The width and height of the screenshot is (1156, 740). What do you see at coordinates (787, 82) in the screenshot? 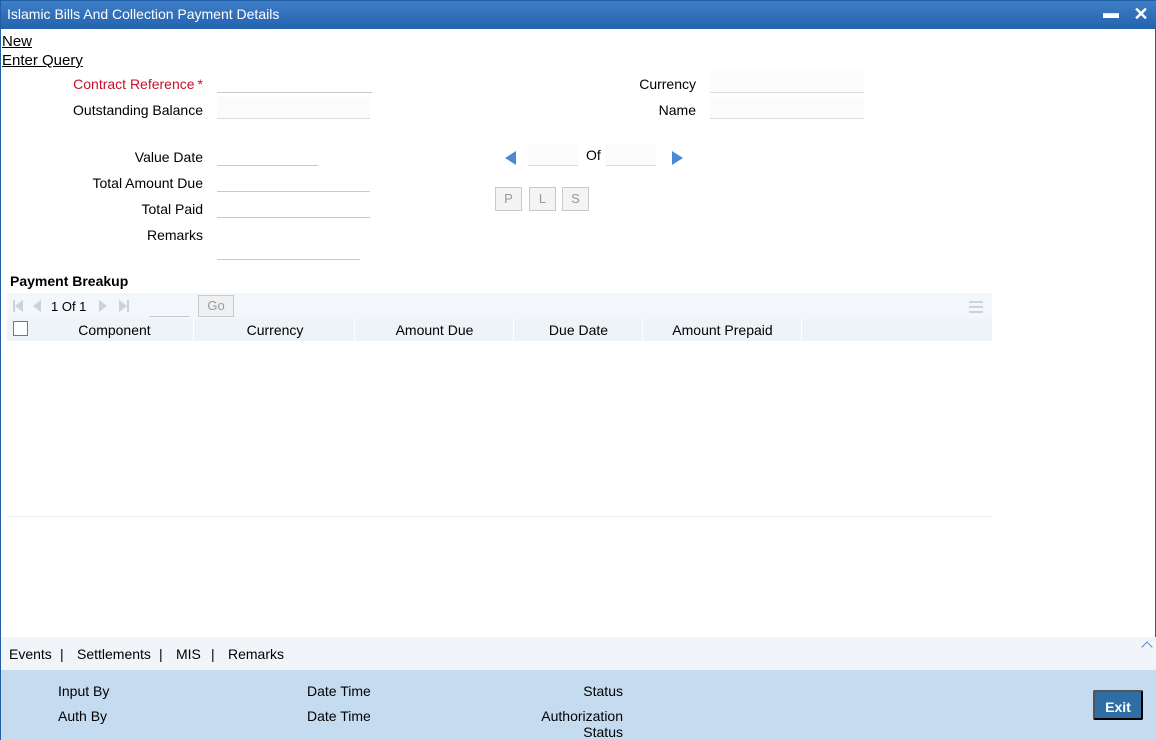
I see `currency-field` at bounding box center [787, 82].